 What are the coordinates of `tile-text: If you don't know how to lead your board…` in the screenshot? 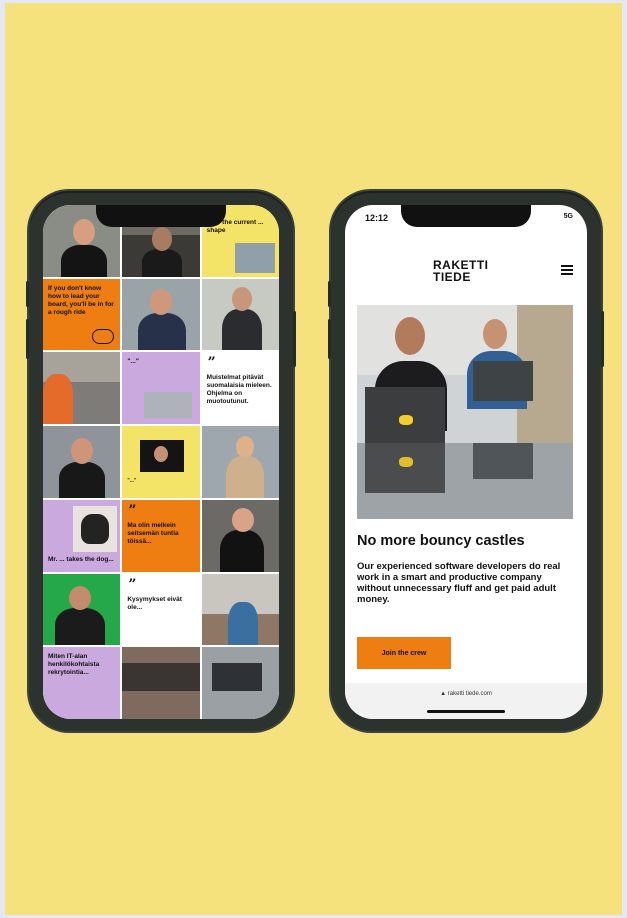 It's located at (81, 300).